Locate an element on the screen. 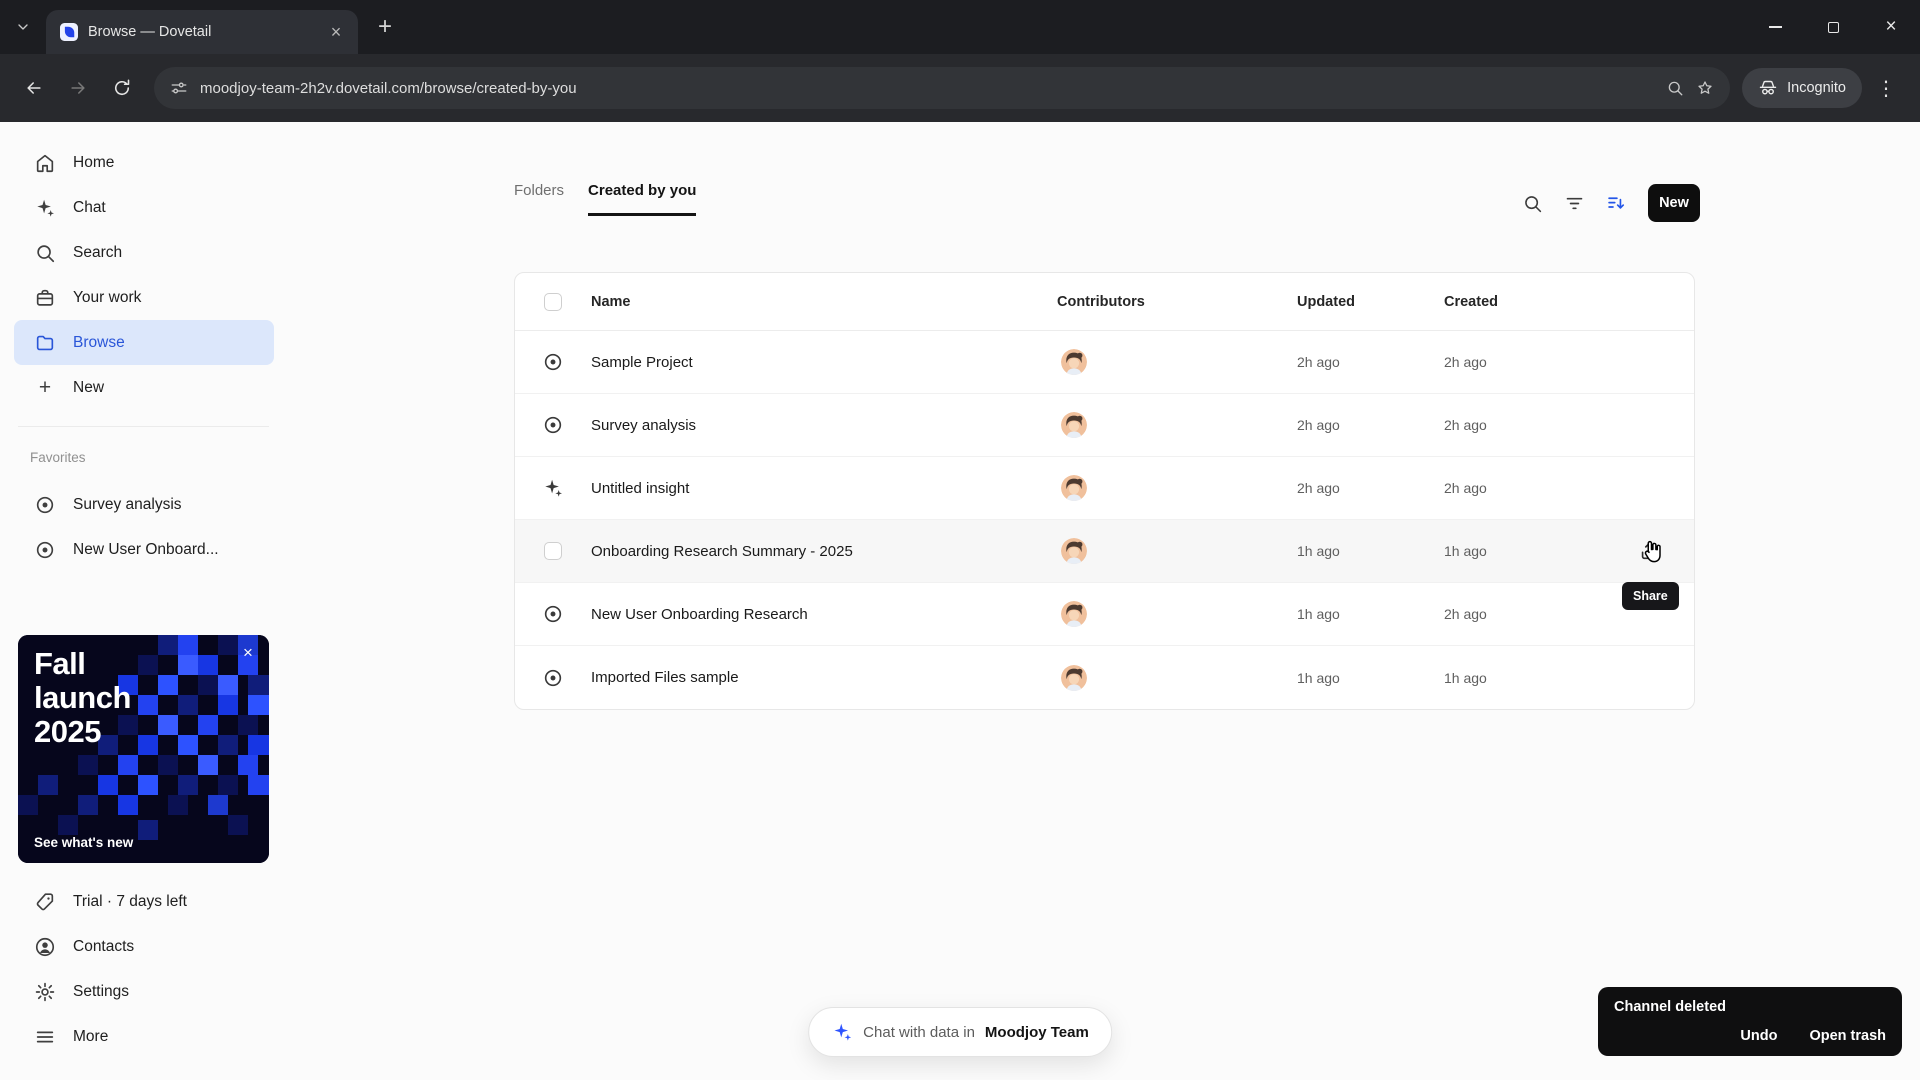 The width and height of the screenshot is (1920, 1080). filter-button is located at coordinates (1574, 203).